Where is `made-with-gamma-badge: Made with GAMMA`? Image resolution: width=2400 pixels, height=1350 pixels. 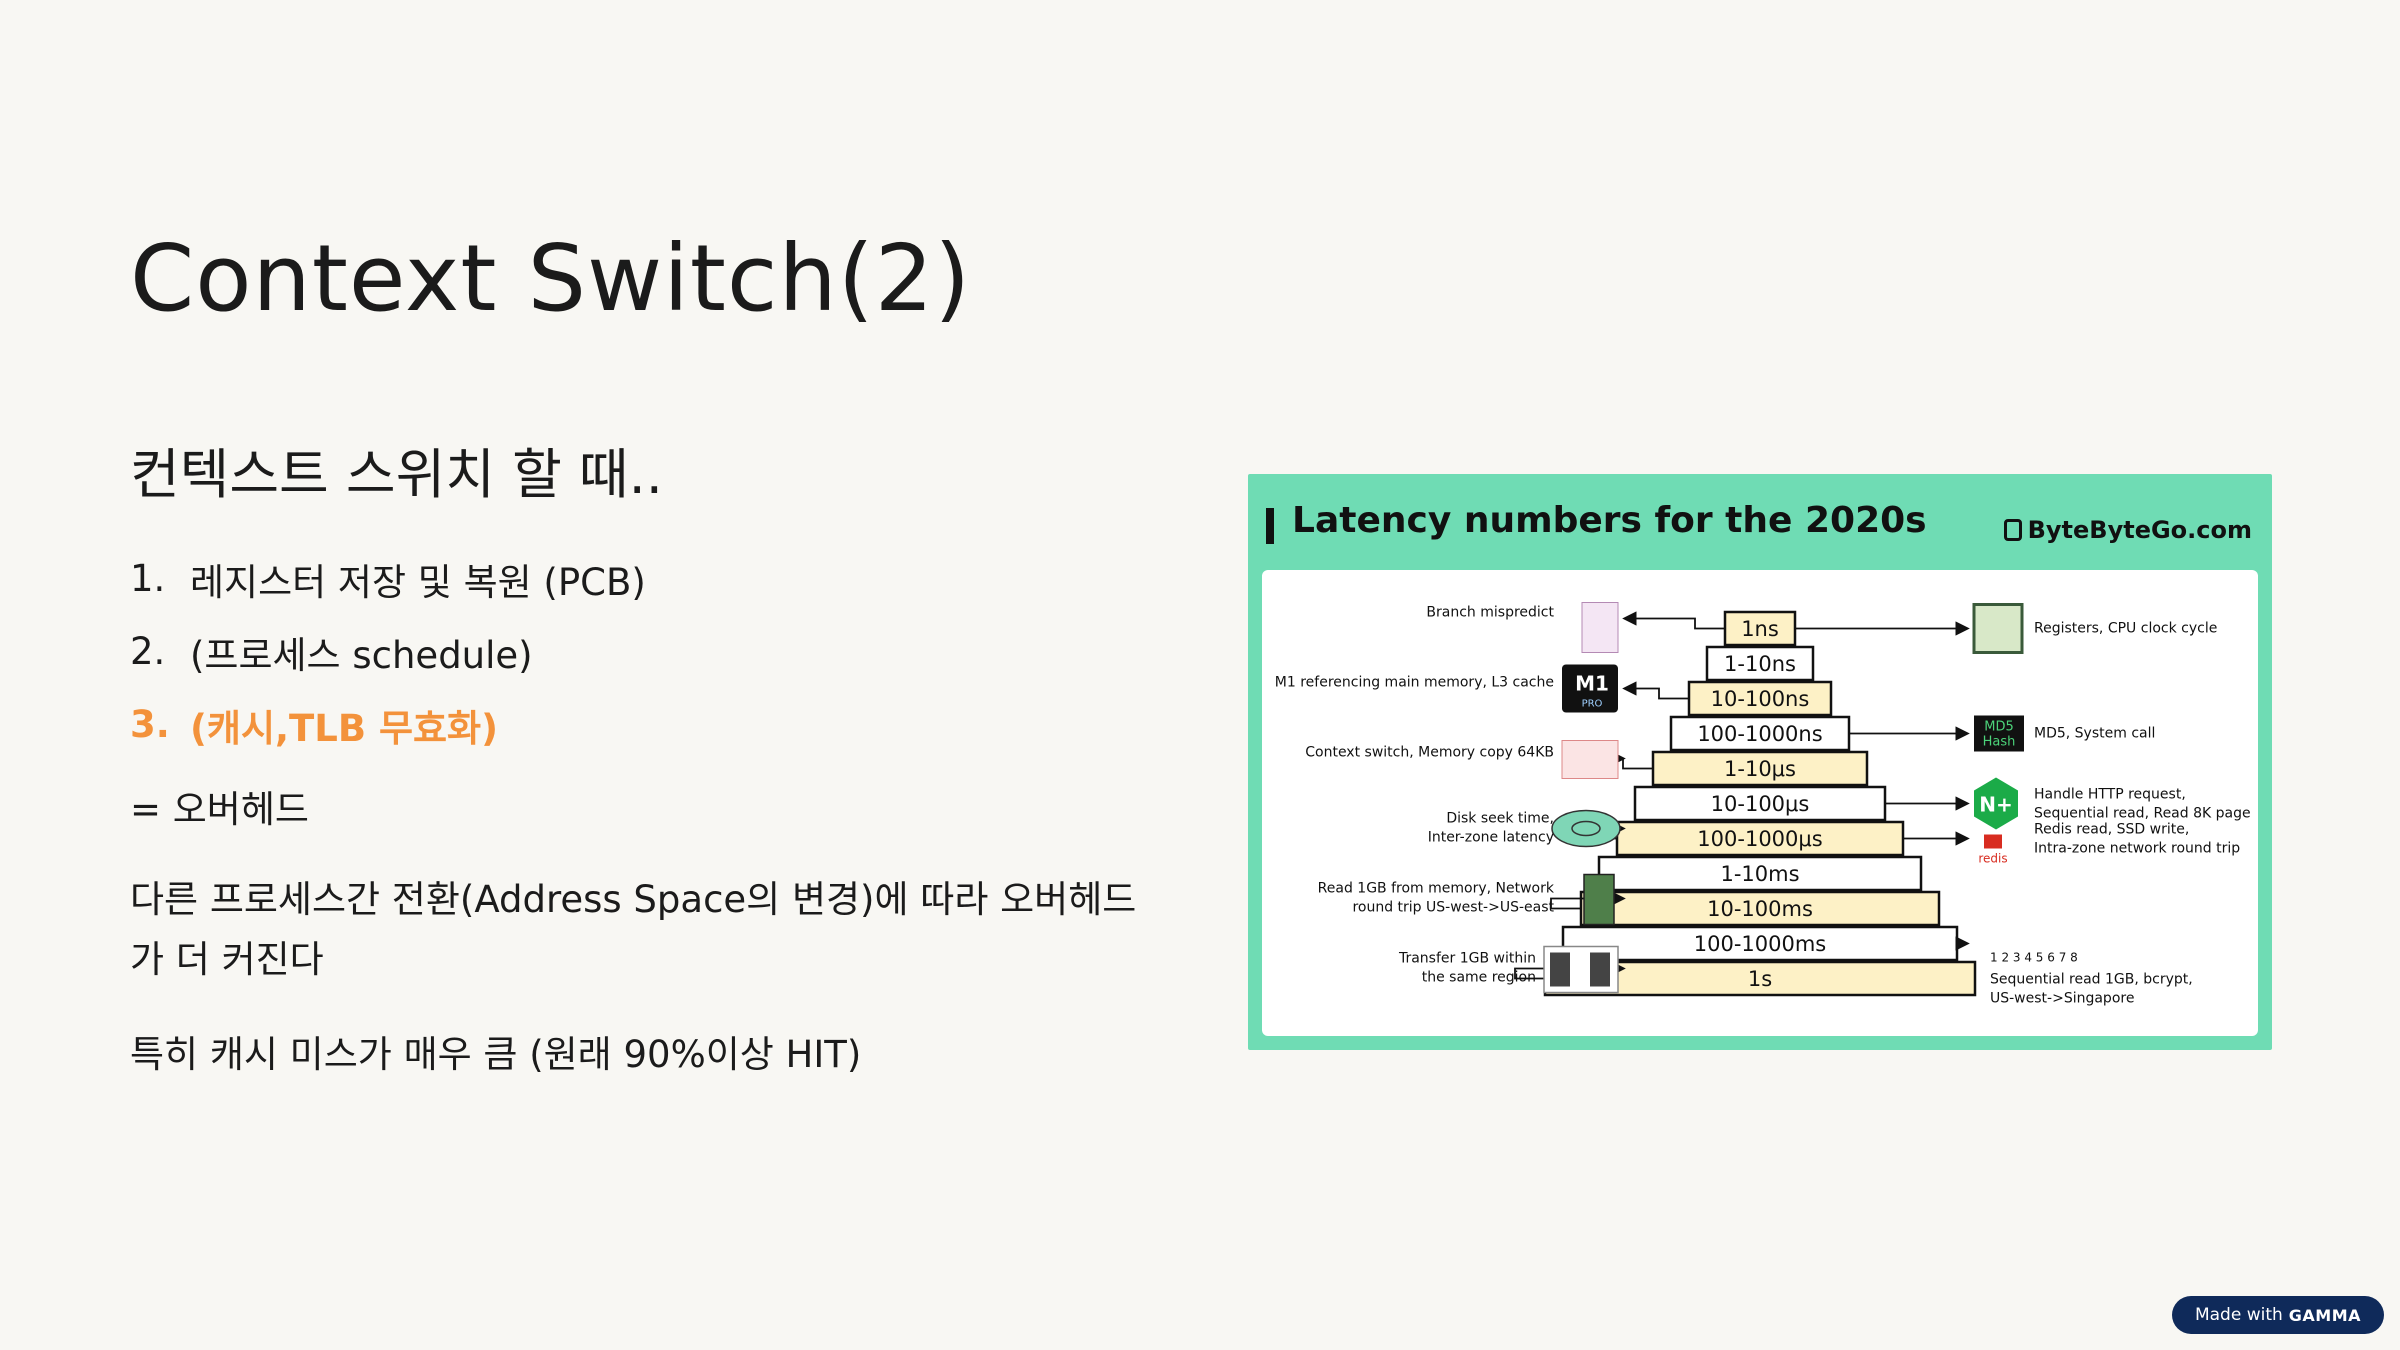
made-with-gamma-badge: Made with GAMMA is located at coordinates (2278, 1315).